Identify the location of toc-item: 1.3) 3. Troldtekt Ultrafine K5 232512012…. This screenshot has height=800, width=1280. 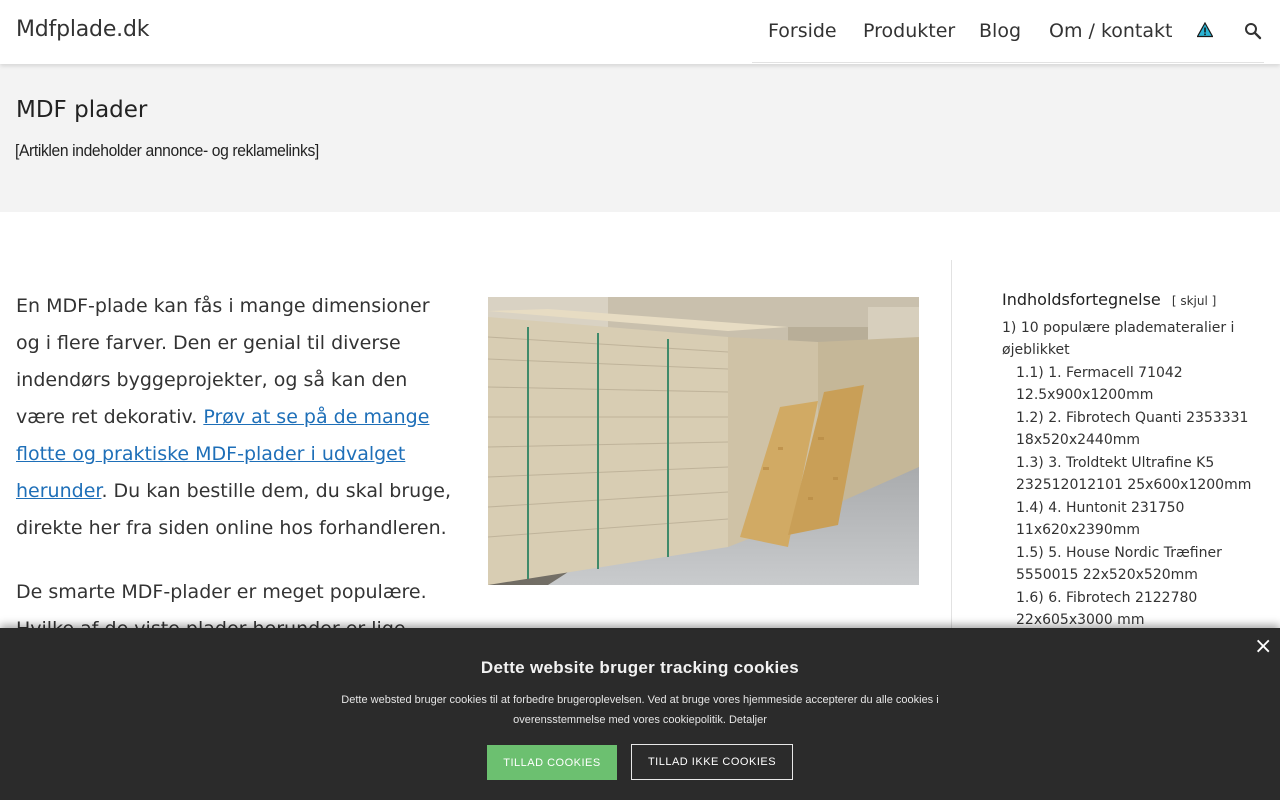
(1127, 474).